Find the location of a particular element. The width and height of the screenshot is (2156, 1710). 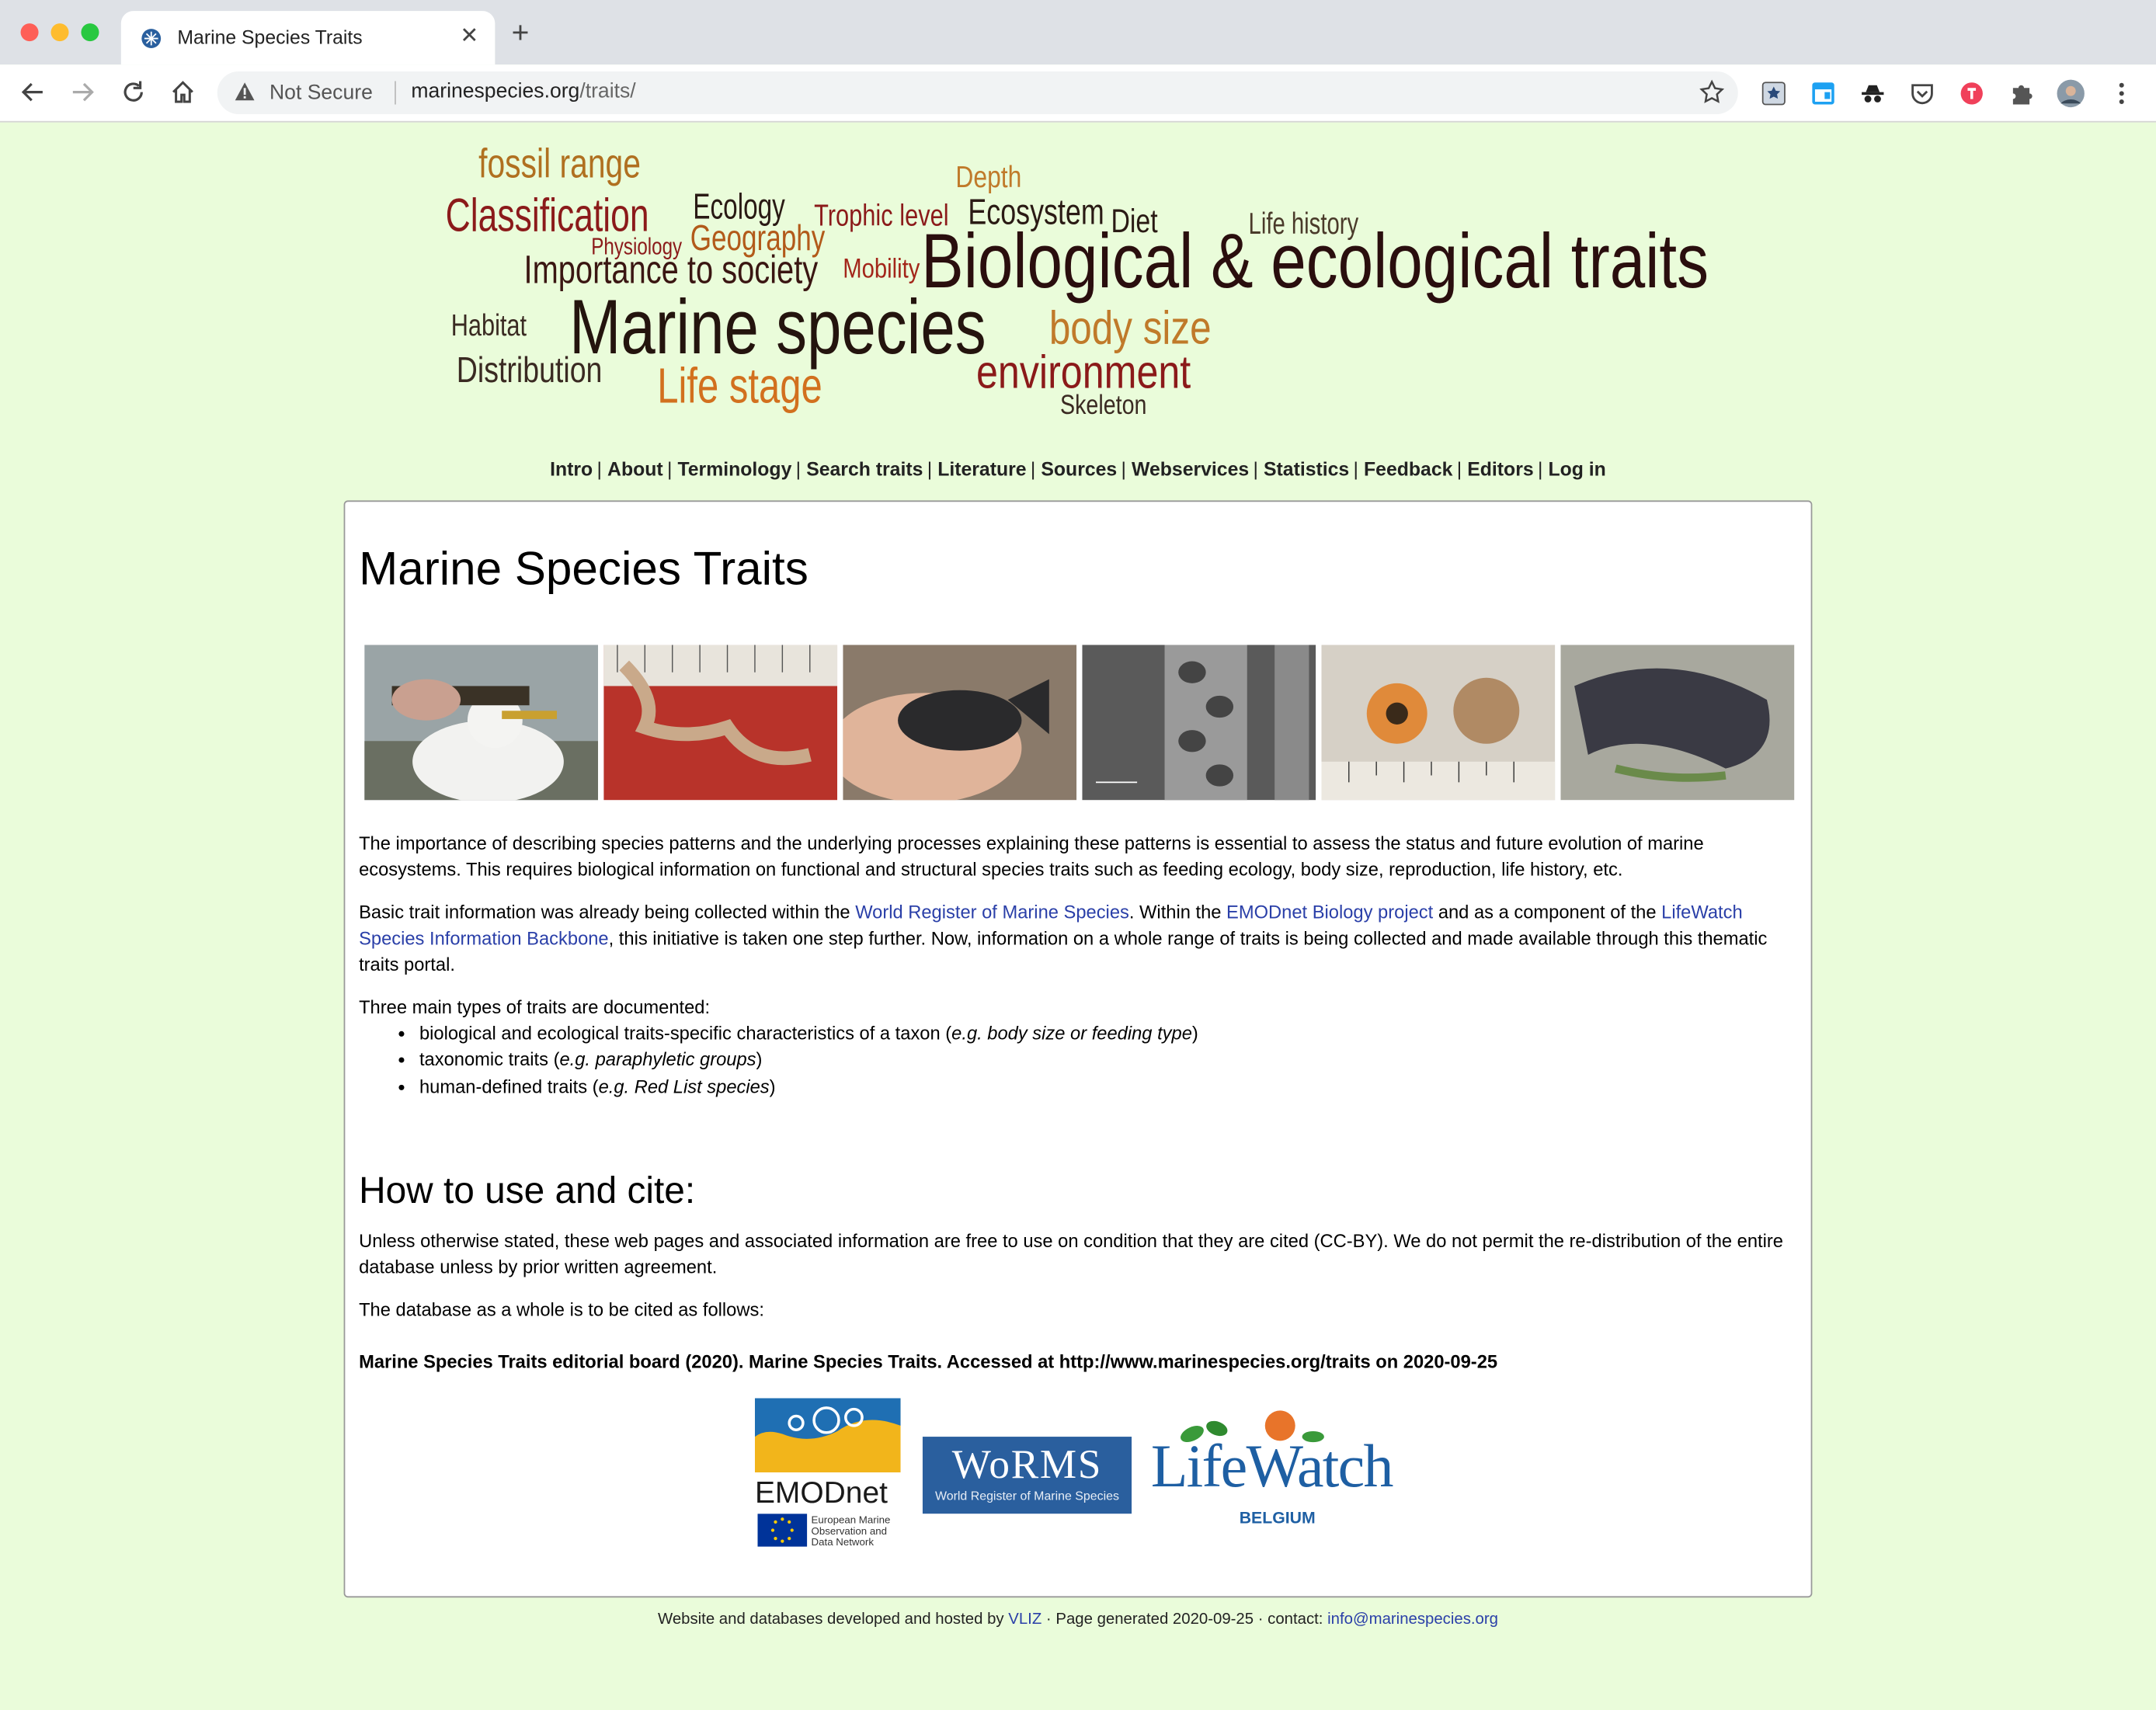

zoom-window-button is located at coordinates (90, 32).